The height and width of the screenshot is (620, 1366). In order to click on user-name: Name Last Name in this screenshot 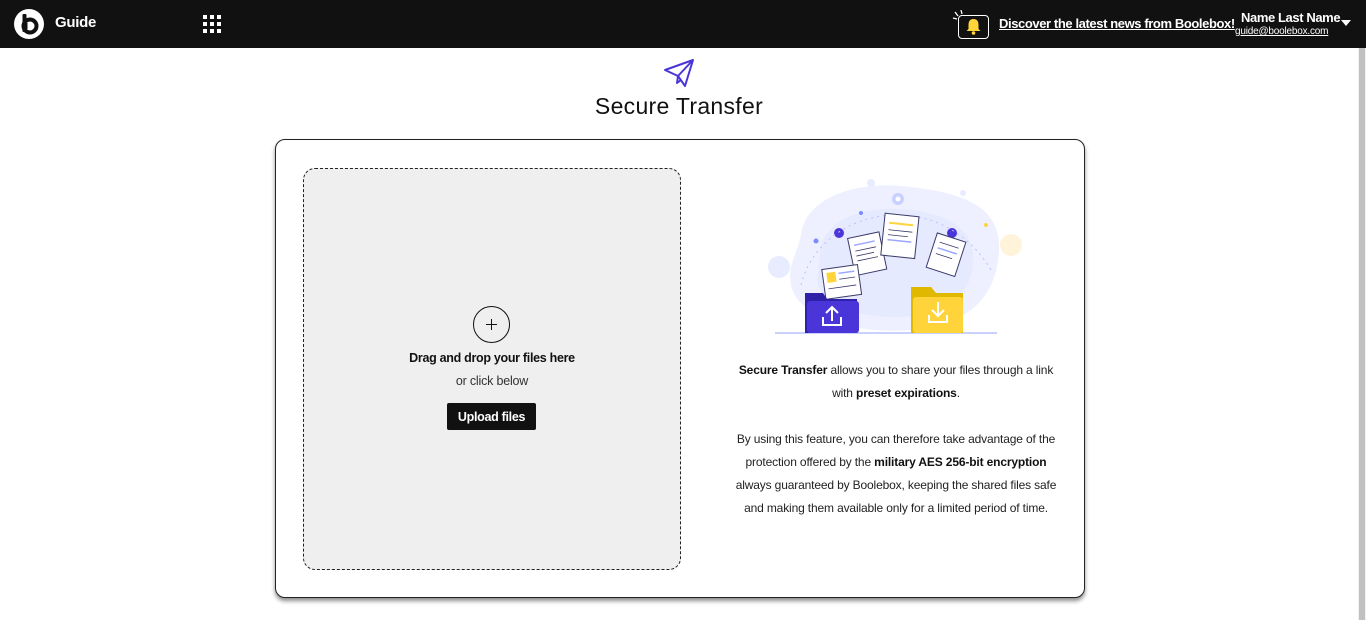, I will do `click(1291, 17)`.